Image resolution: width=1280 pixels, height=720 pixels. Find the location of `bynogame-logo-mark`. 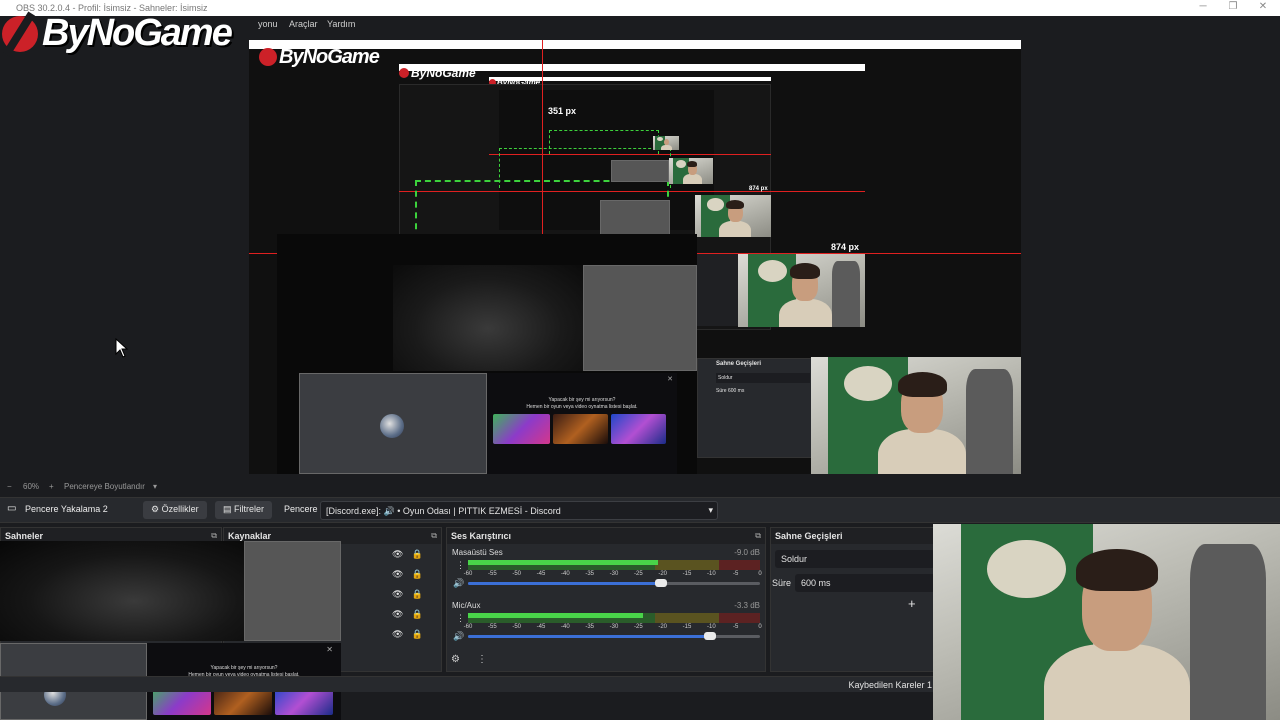

bynogame-logo-mark is located at coordinates (20, 34).